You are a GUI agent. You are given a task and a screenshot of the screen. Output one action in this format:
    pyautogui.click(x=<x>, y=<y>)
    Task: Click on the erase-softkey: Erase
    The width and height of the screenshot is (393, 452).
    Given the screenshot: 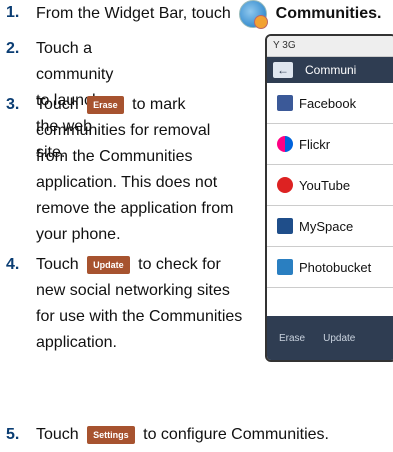 What is the action you would take?
    pyautogui.click(x=292, y=338)
    